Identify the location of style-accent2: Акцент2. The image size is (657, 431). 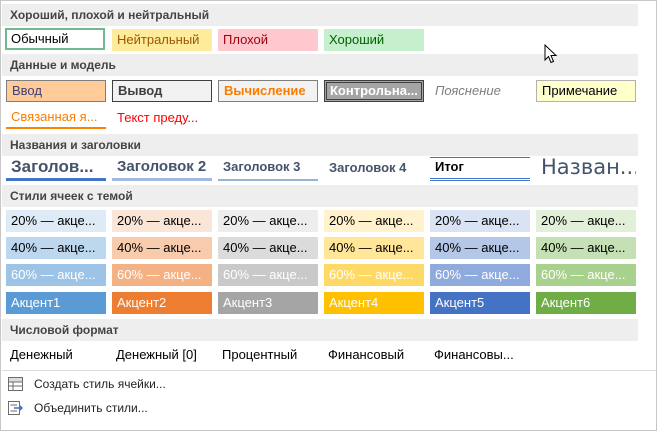
(162, 303).